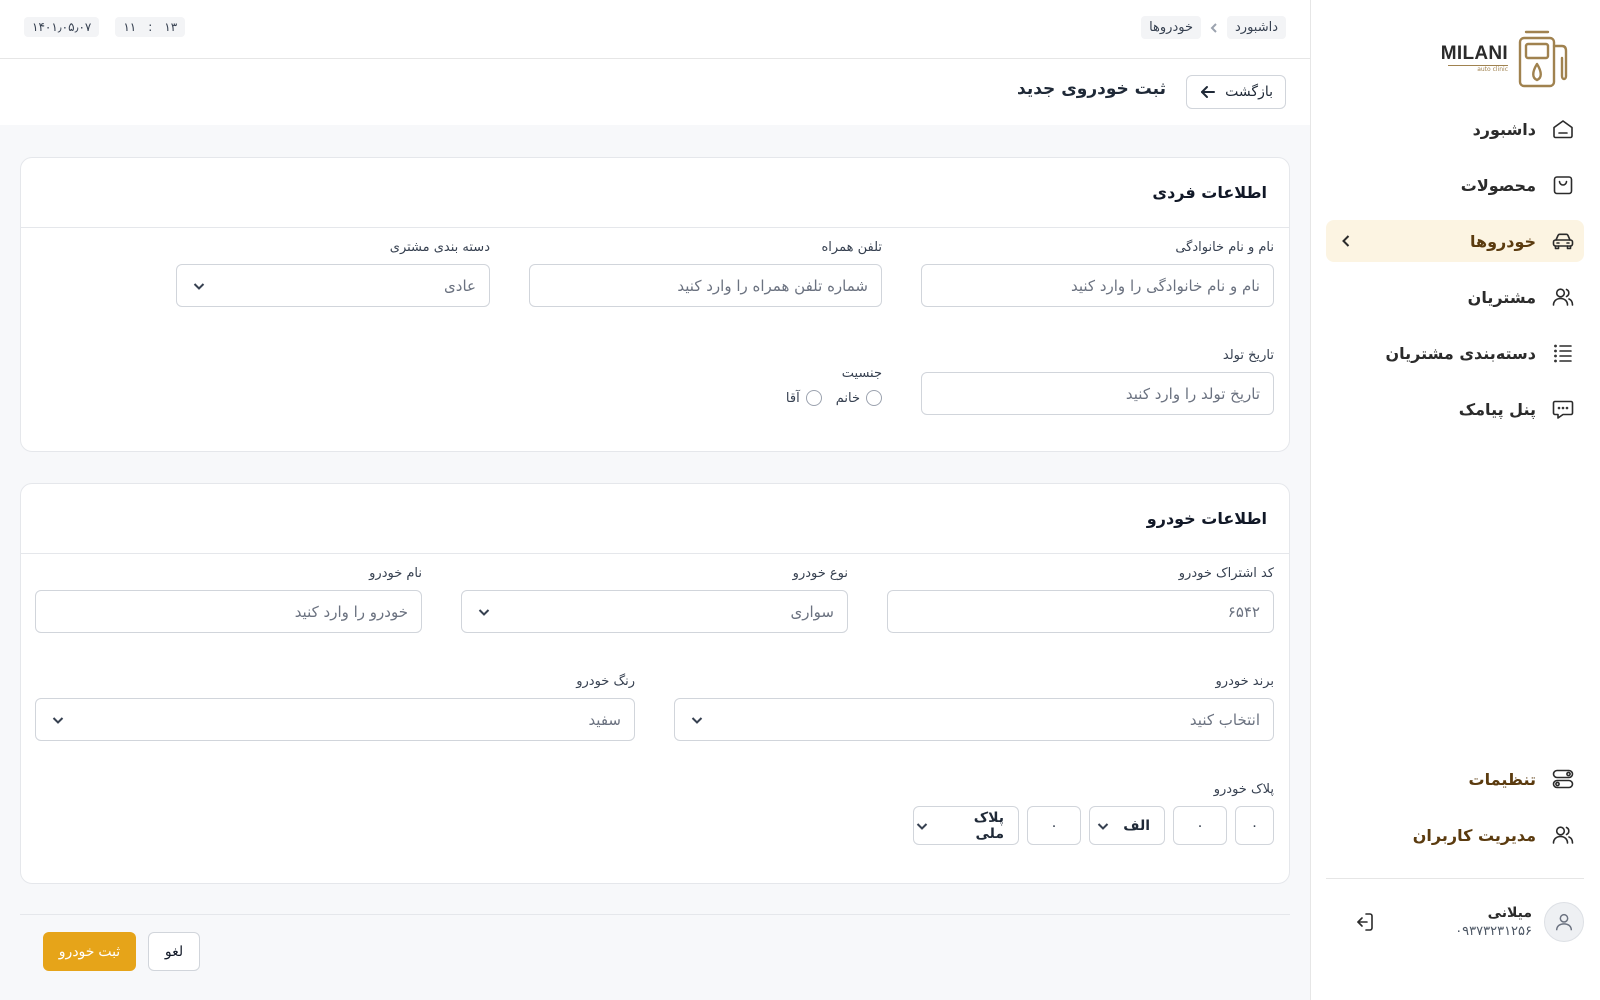 The height and width of the screenshot is (1000, 1600). Describe the element at coordinates (1455, 409) in the screenshot. I see `sidebar-item-sms-panel: پنل پیامک` at that location.